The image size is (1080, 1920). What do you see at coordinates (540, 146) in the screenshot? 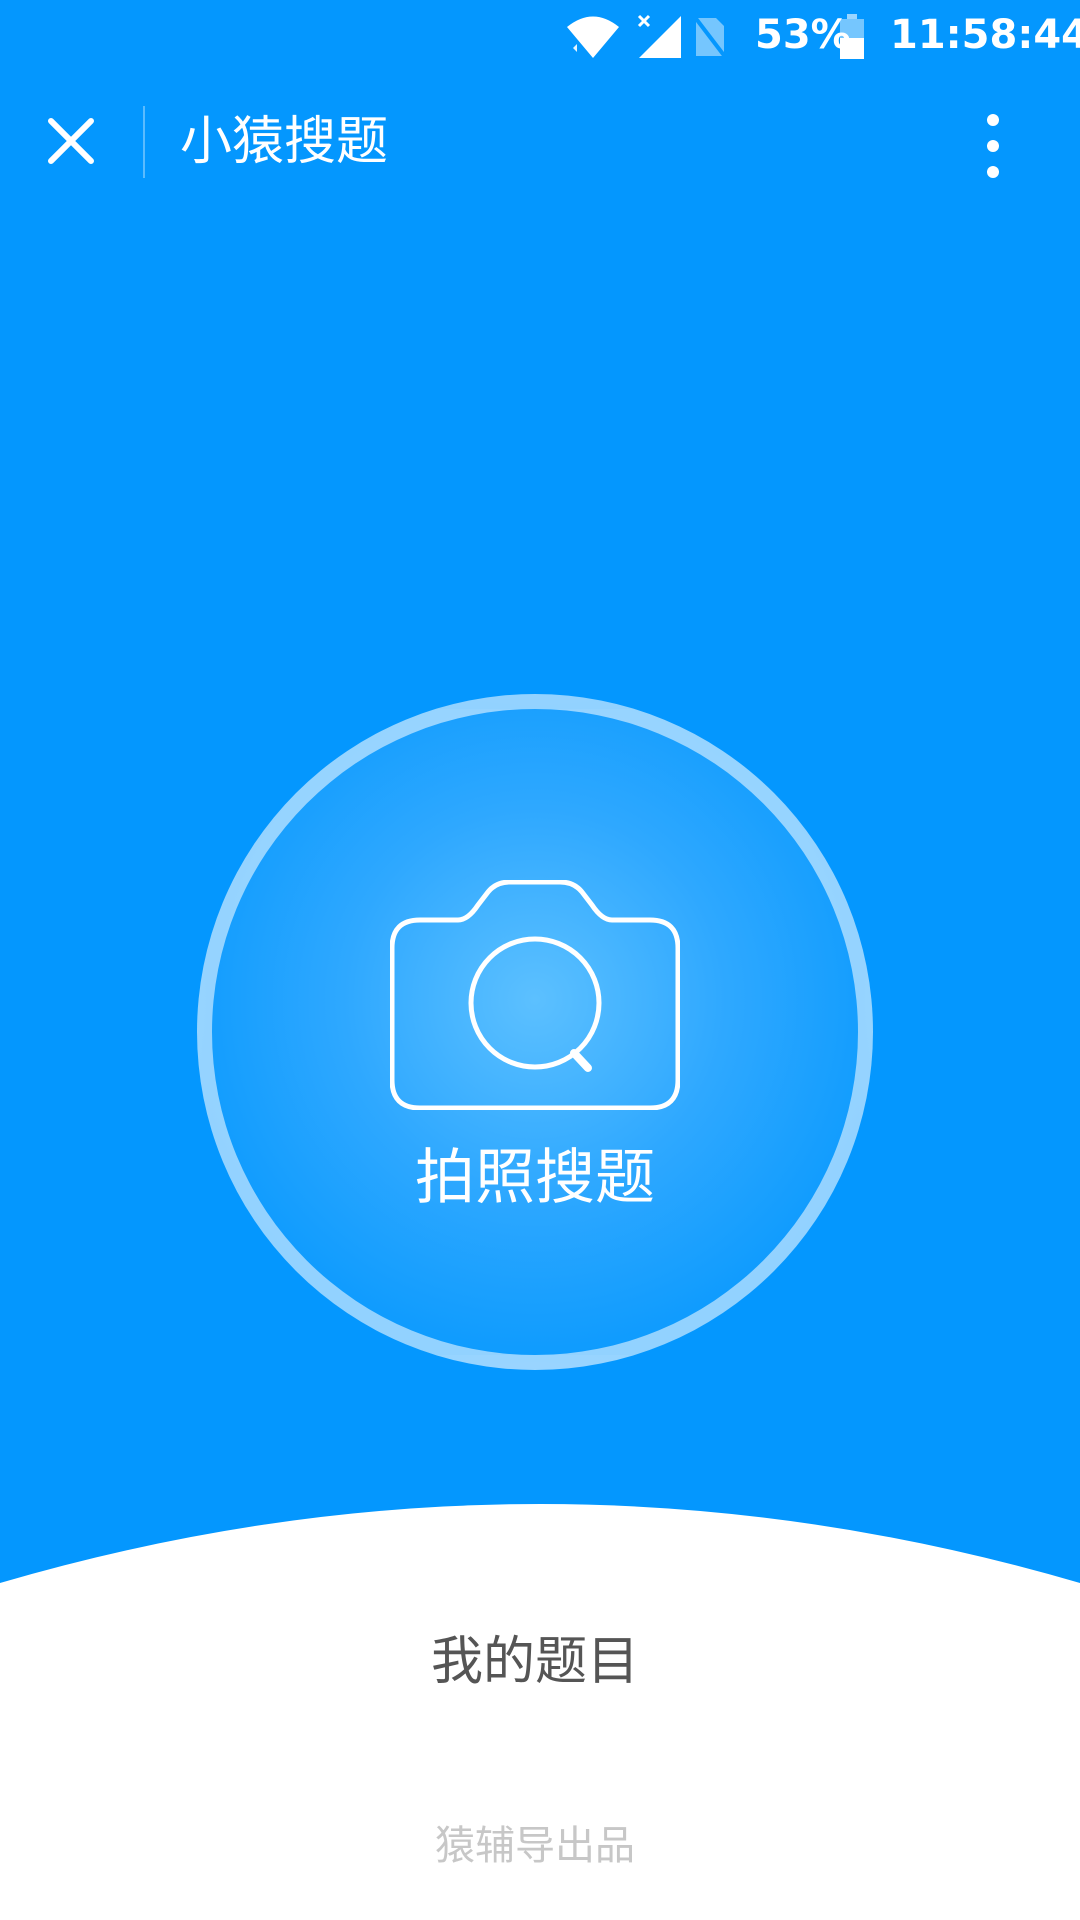
I see `title-bar: 小猿搜题` at bounding box center [540, 146].